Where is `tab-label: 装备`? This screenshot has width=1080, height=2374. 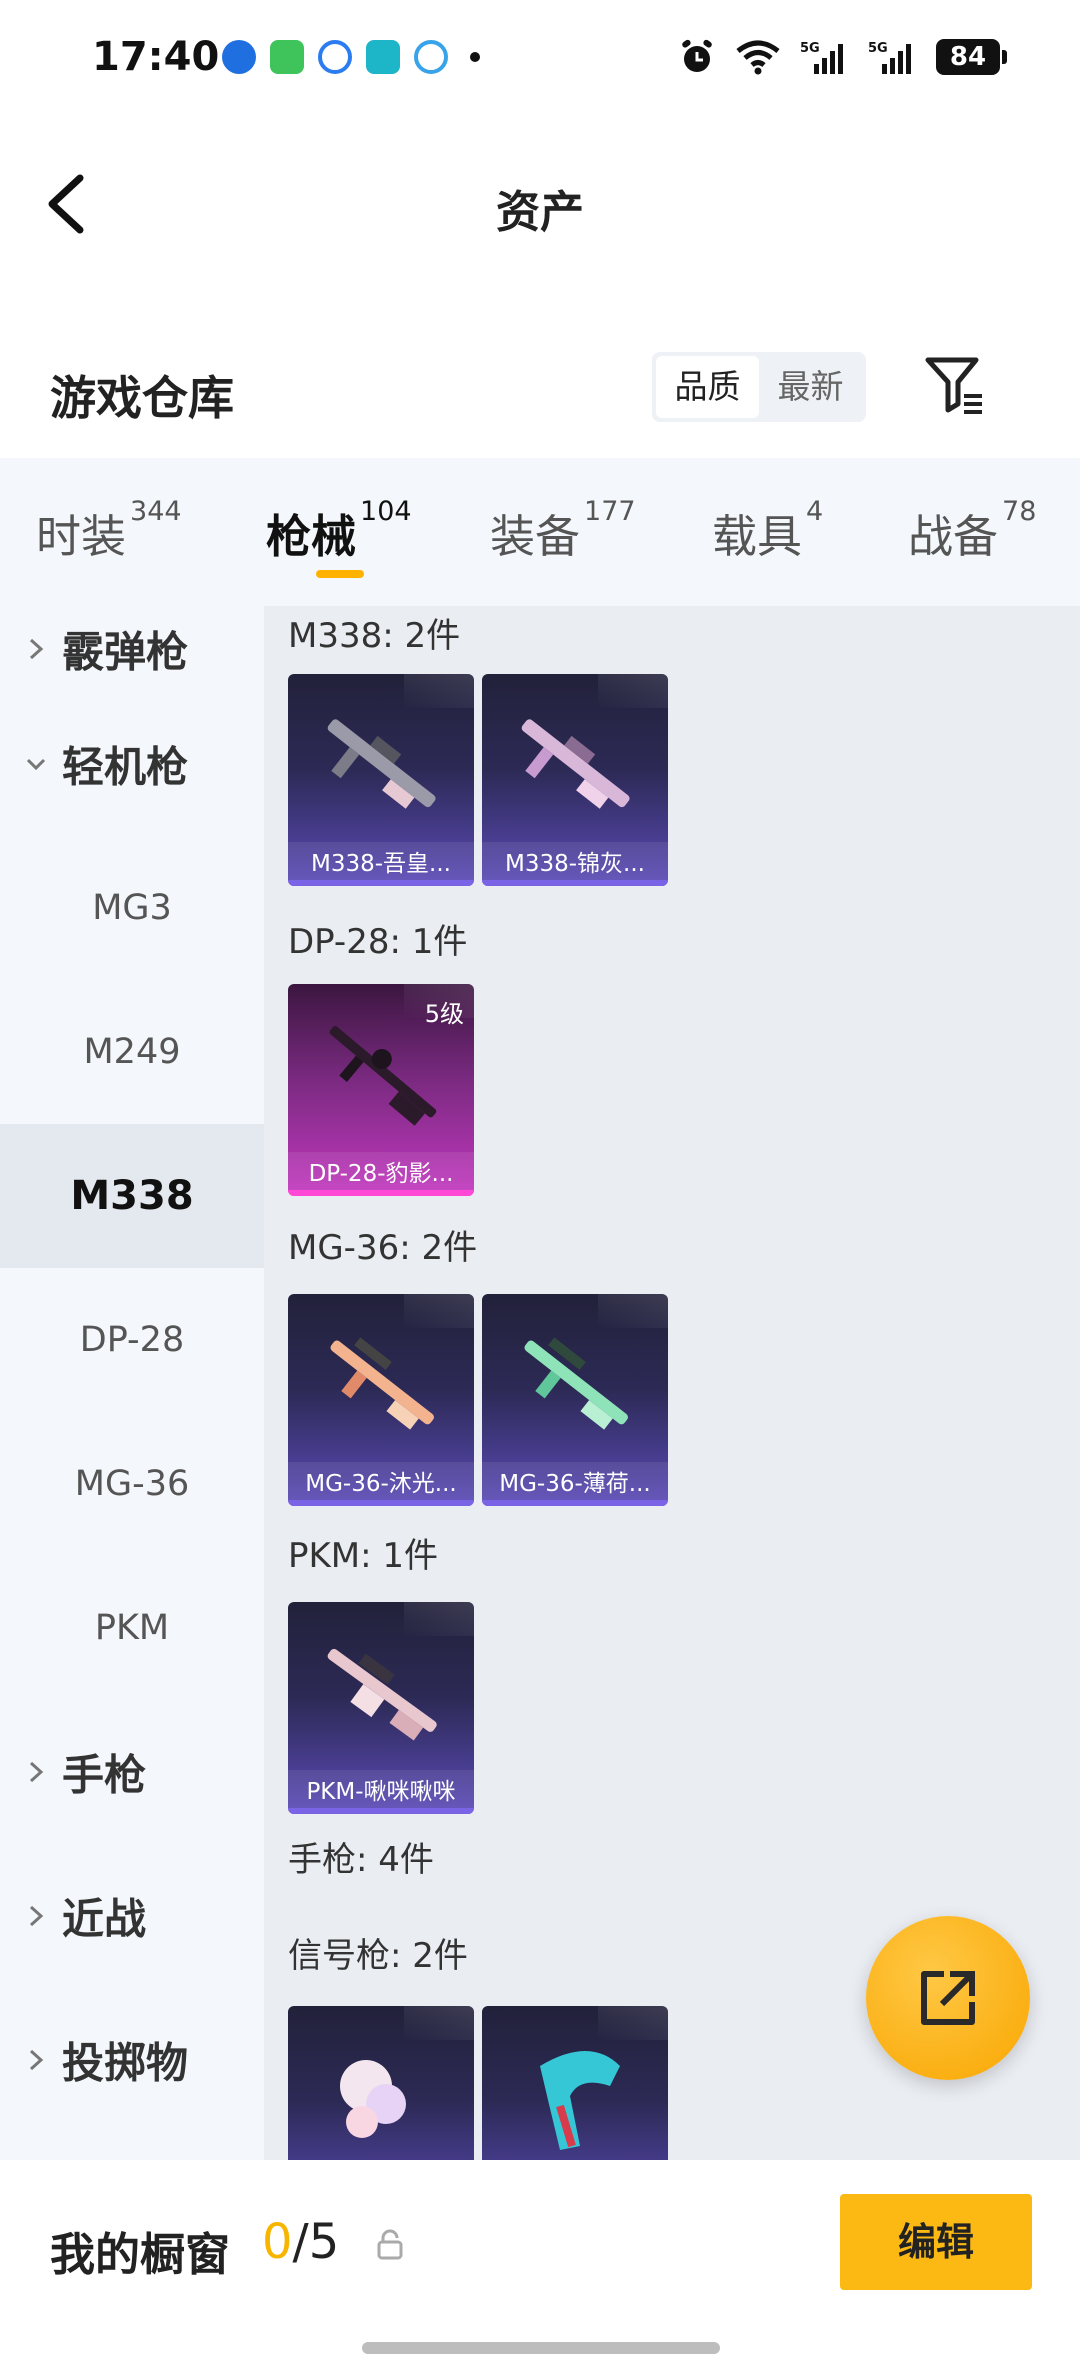
tab-label: 装备 is located at coordinates (535, 536).